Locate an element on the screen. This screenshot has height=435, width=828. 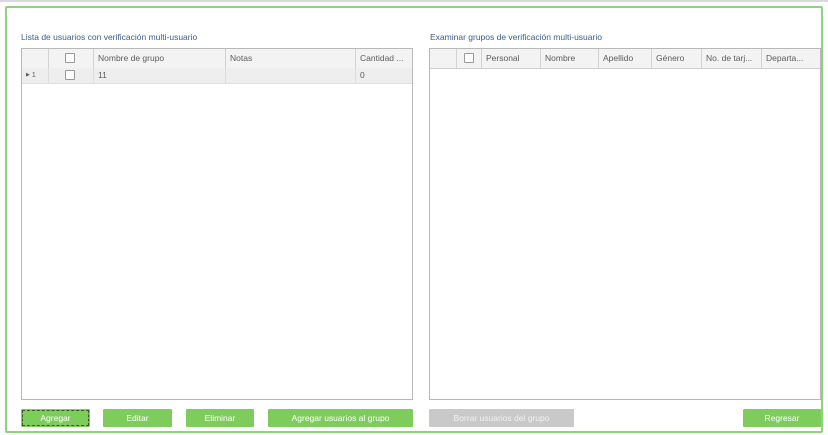
row-number: 1 is located at coordinates (33, 75).